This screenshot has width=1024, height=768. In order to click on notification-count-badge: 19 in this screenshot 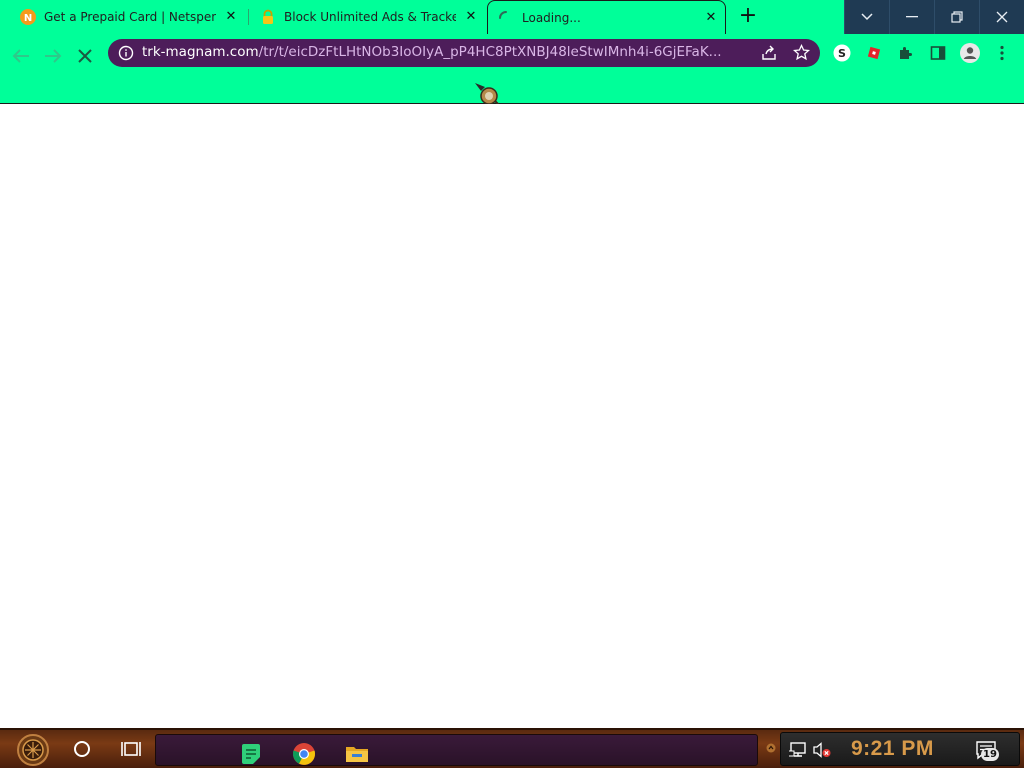, I will do `click(990, 754)`.